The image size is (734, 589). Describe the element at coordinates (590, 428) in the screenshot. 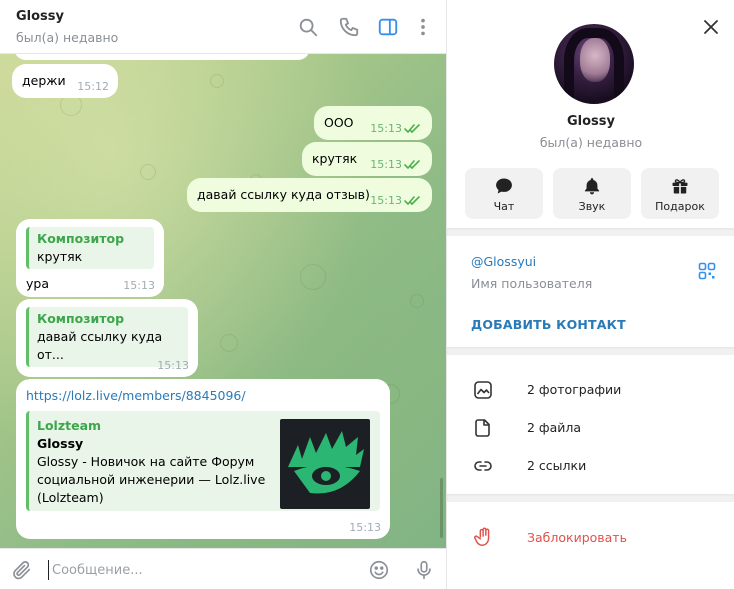

I see `files-row: 2 файла` at that location.